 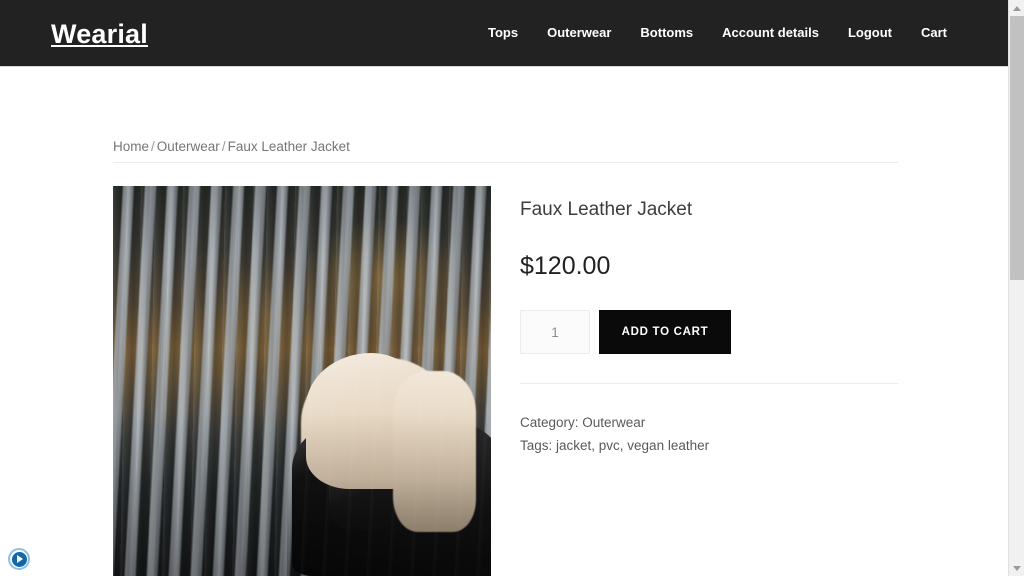 What do you see at coordinates (99, 34) in the screenshot?
I see `site-logo: Wearial` at bounding box center [99, 34].